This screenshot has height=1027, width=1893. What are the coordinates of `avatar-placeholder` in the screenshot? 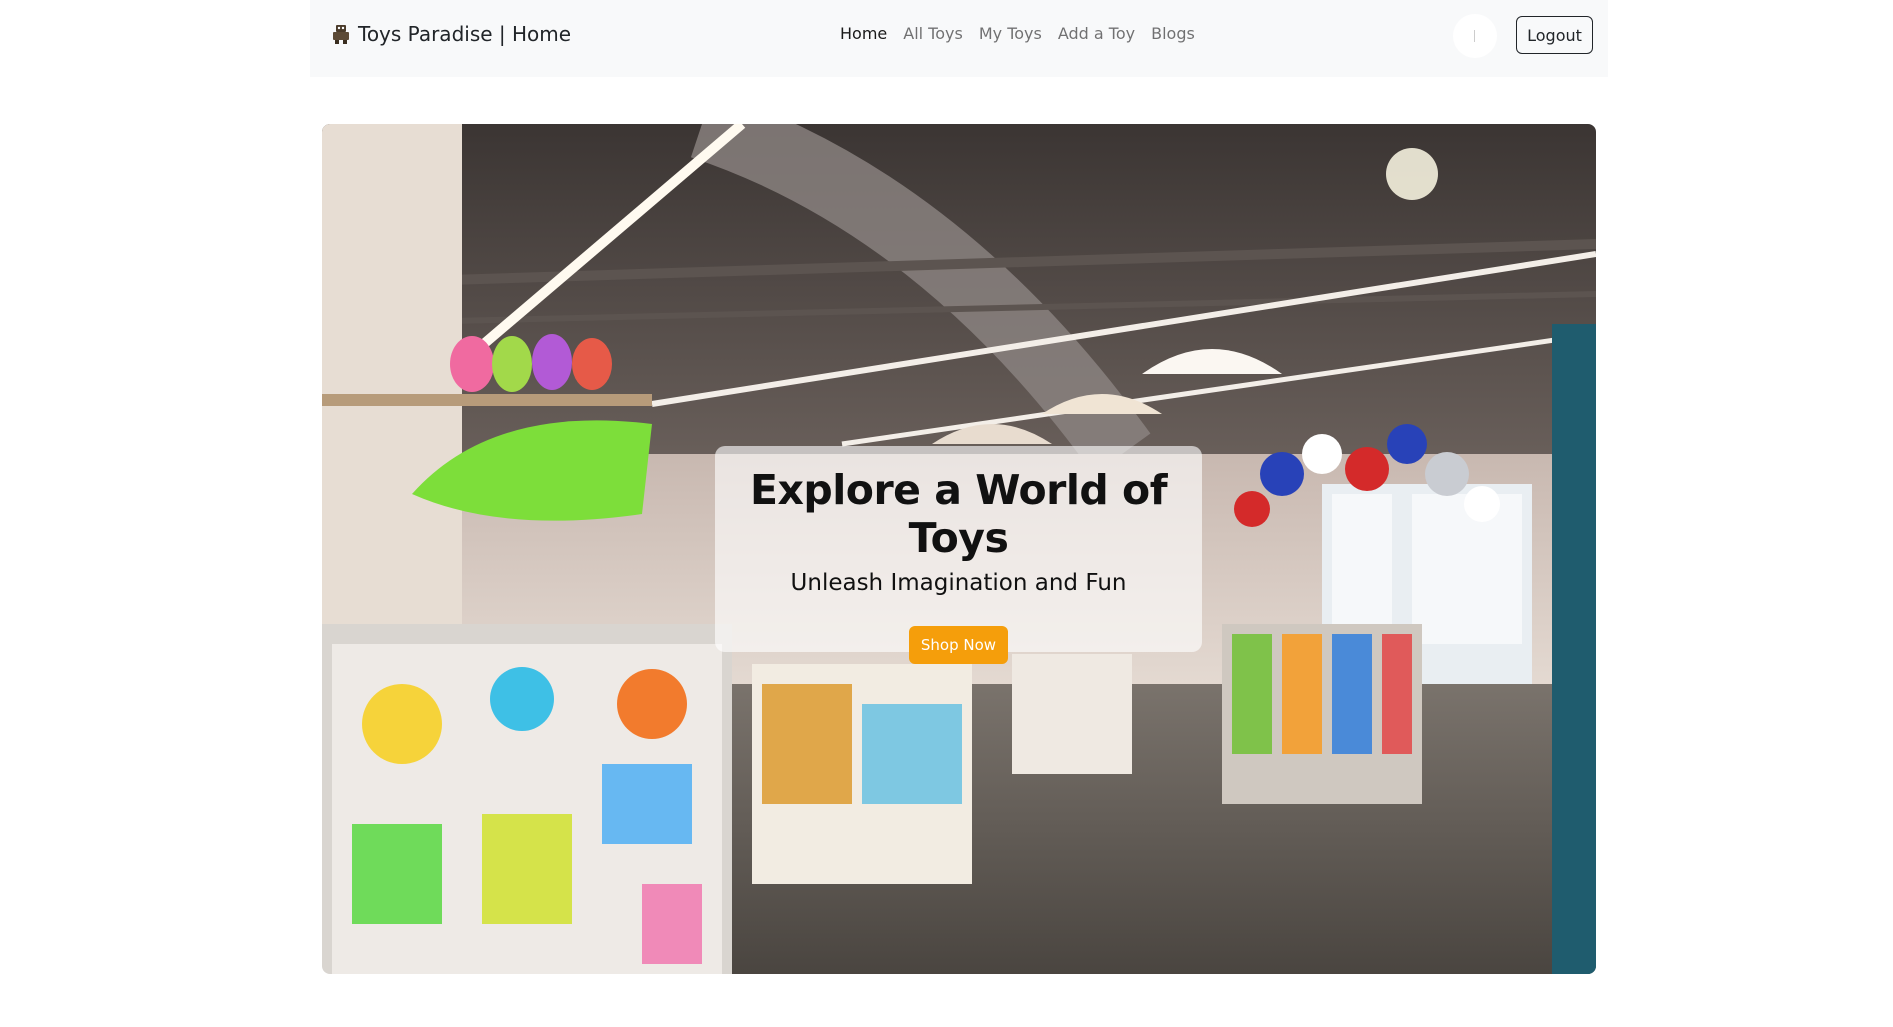 It's located at (1474, 36).